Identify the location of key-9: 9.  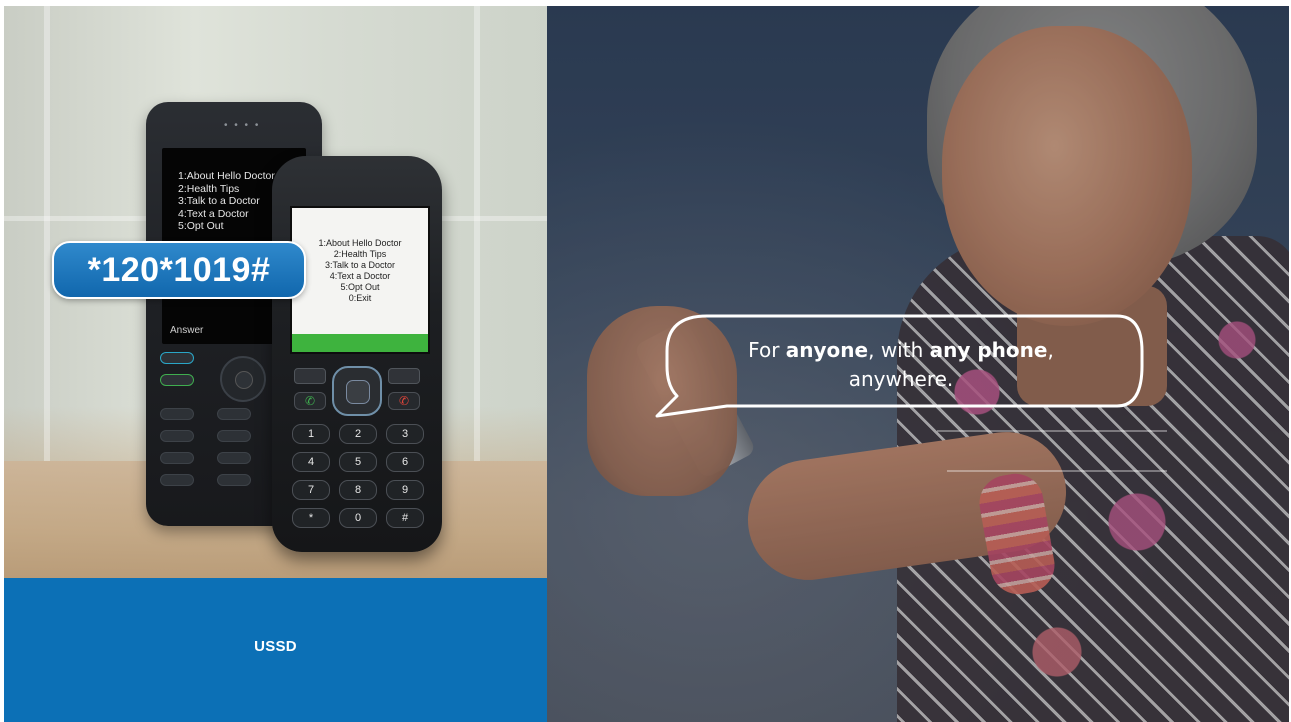
(405, 490).